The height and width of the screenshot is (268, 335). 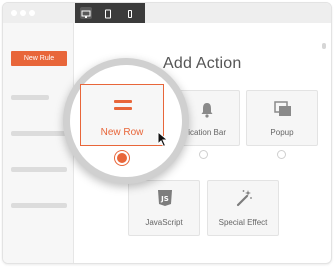 What do you see at coordinates (202, 63) in the screenshot?
I see `page-title: Add Action` at bounding box center [202, 63].